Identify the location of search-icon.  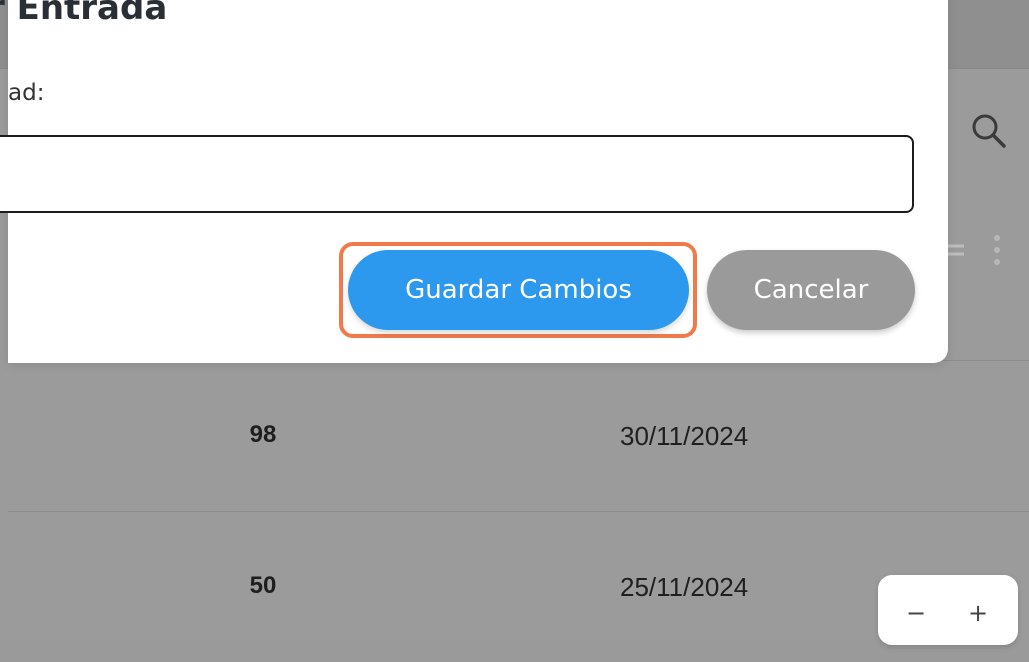
(988, 130).